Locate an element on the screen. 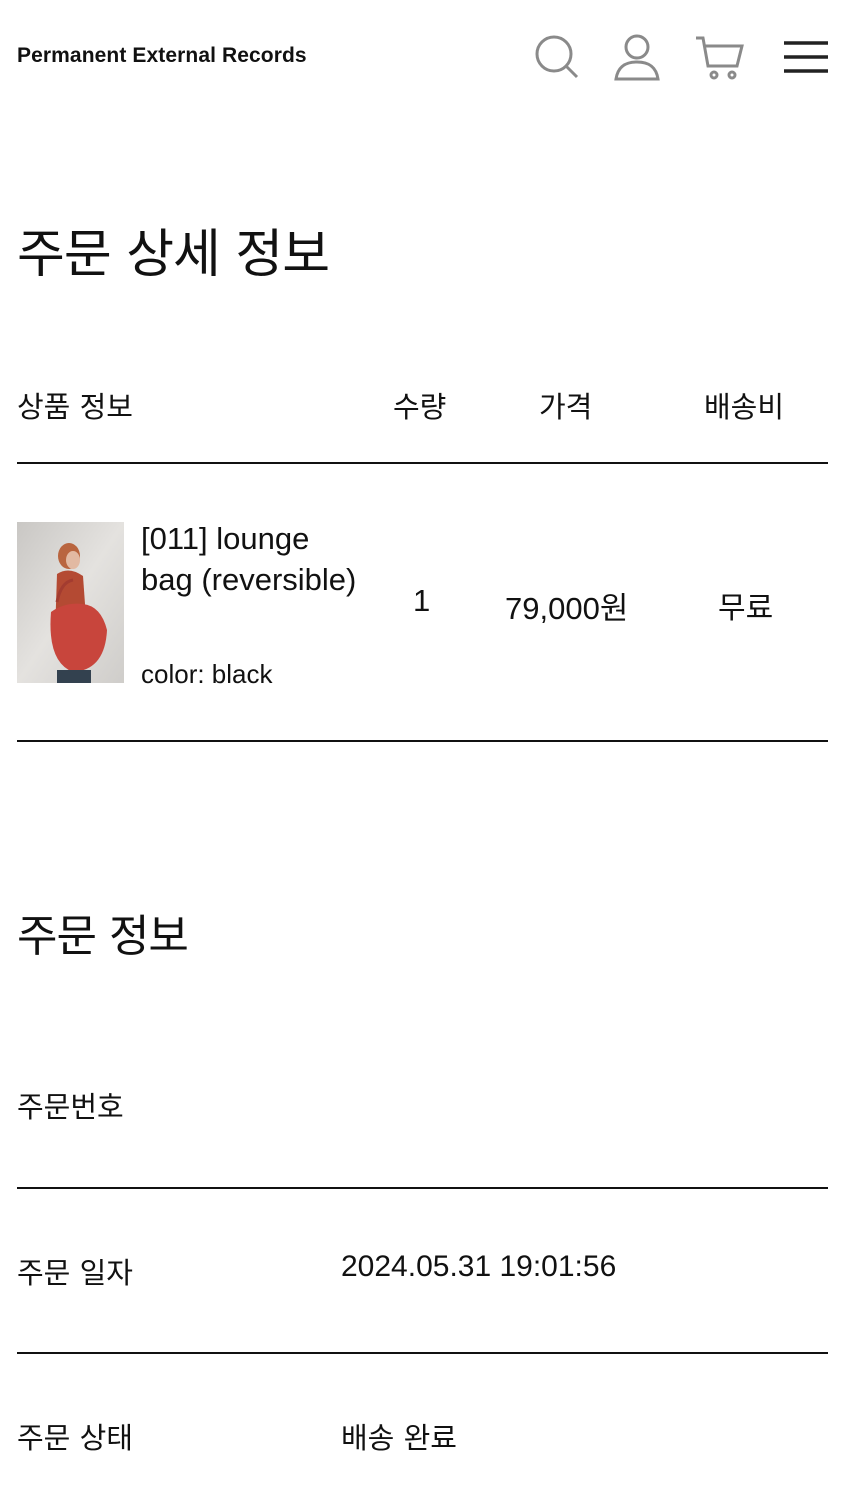 Image resolution: width=844 pixels, height=1500 pixels. brand-logo: Permanent External Records is located at coordinates (162, 56).